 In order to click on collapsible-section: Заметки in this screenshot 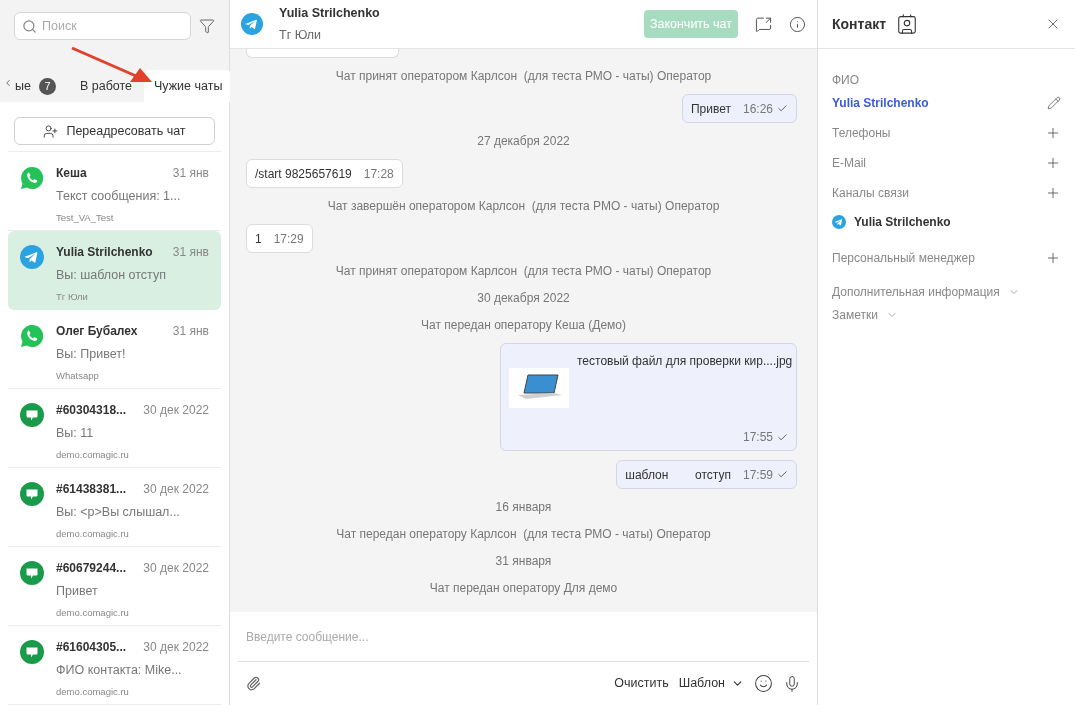, I will do `click(946, 315)`.